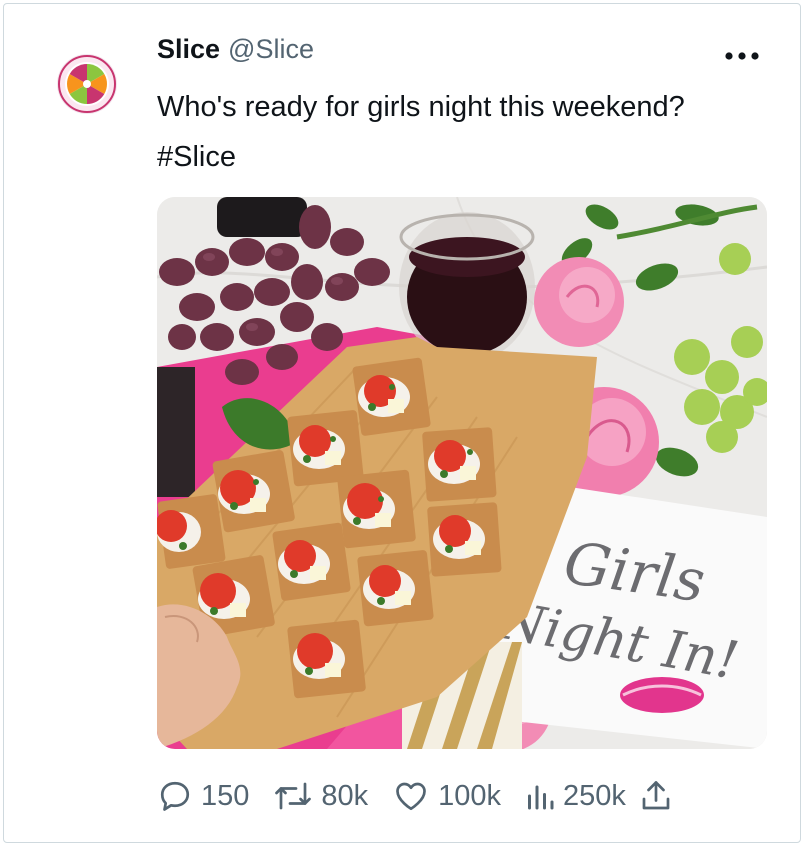  I want to click on views-button: 250k, so click(575, 796).